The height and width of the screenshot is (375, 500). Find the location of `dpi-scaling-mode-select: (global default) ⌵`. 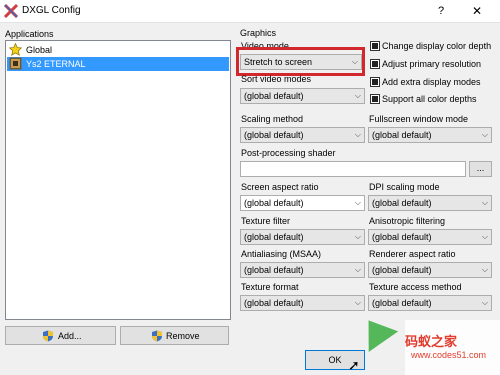

dpi-scaling-mode-select: (global default) ⌵ is located at coordinates (430, 203).